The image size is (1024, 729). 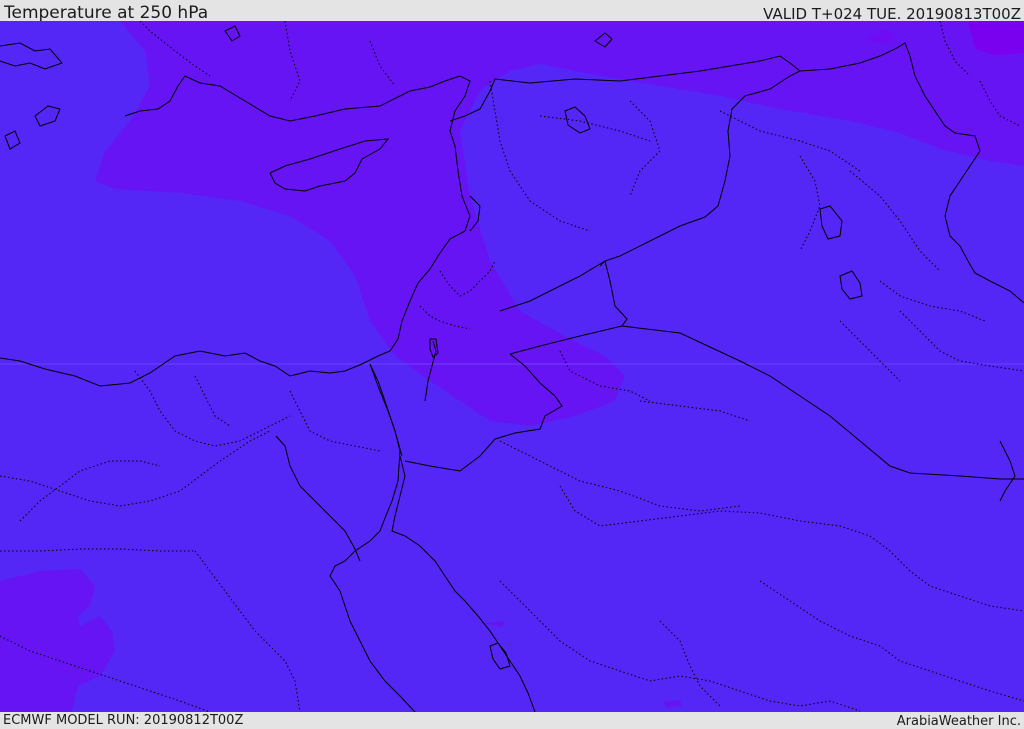 What do you see at coordinates (958, 721) in the screenshot?
I see `provider-credit: ArabiaWeather Inc.` at bounding box center [958, 721].